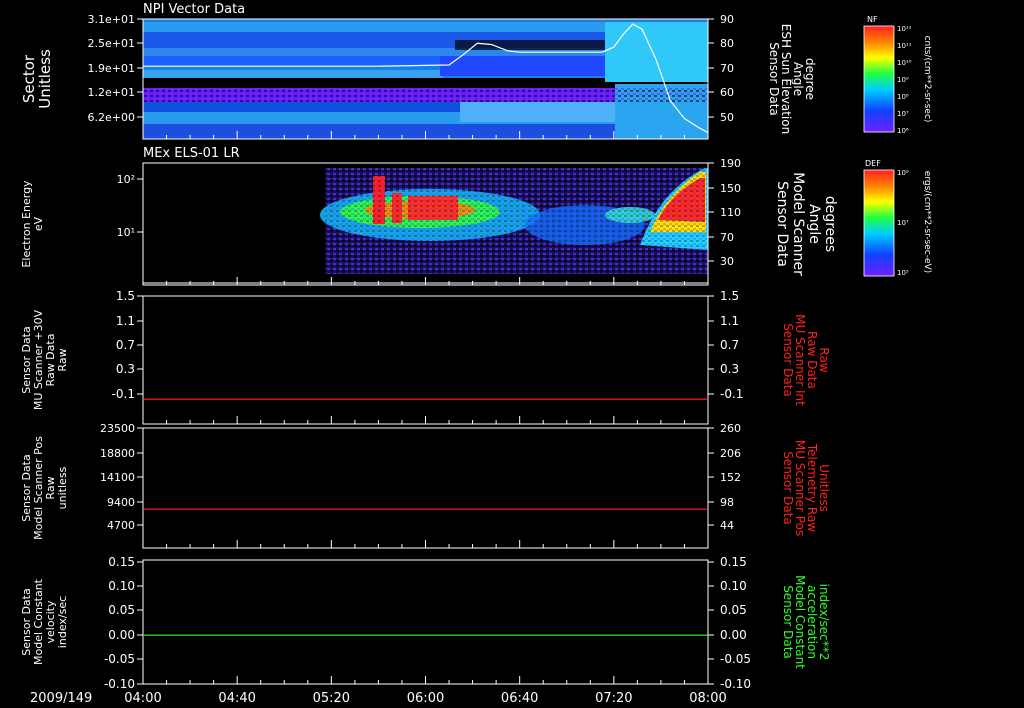 The width and height of the screenshot is (1024, 708). I want to click on colorbar-tick-label: 10⁶, so click(903, 131).